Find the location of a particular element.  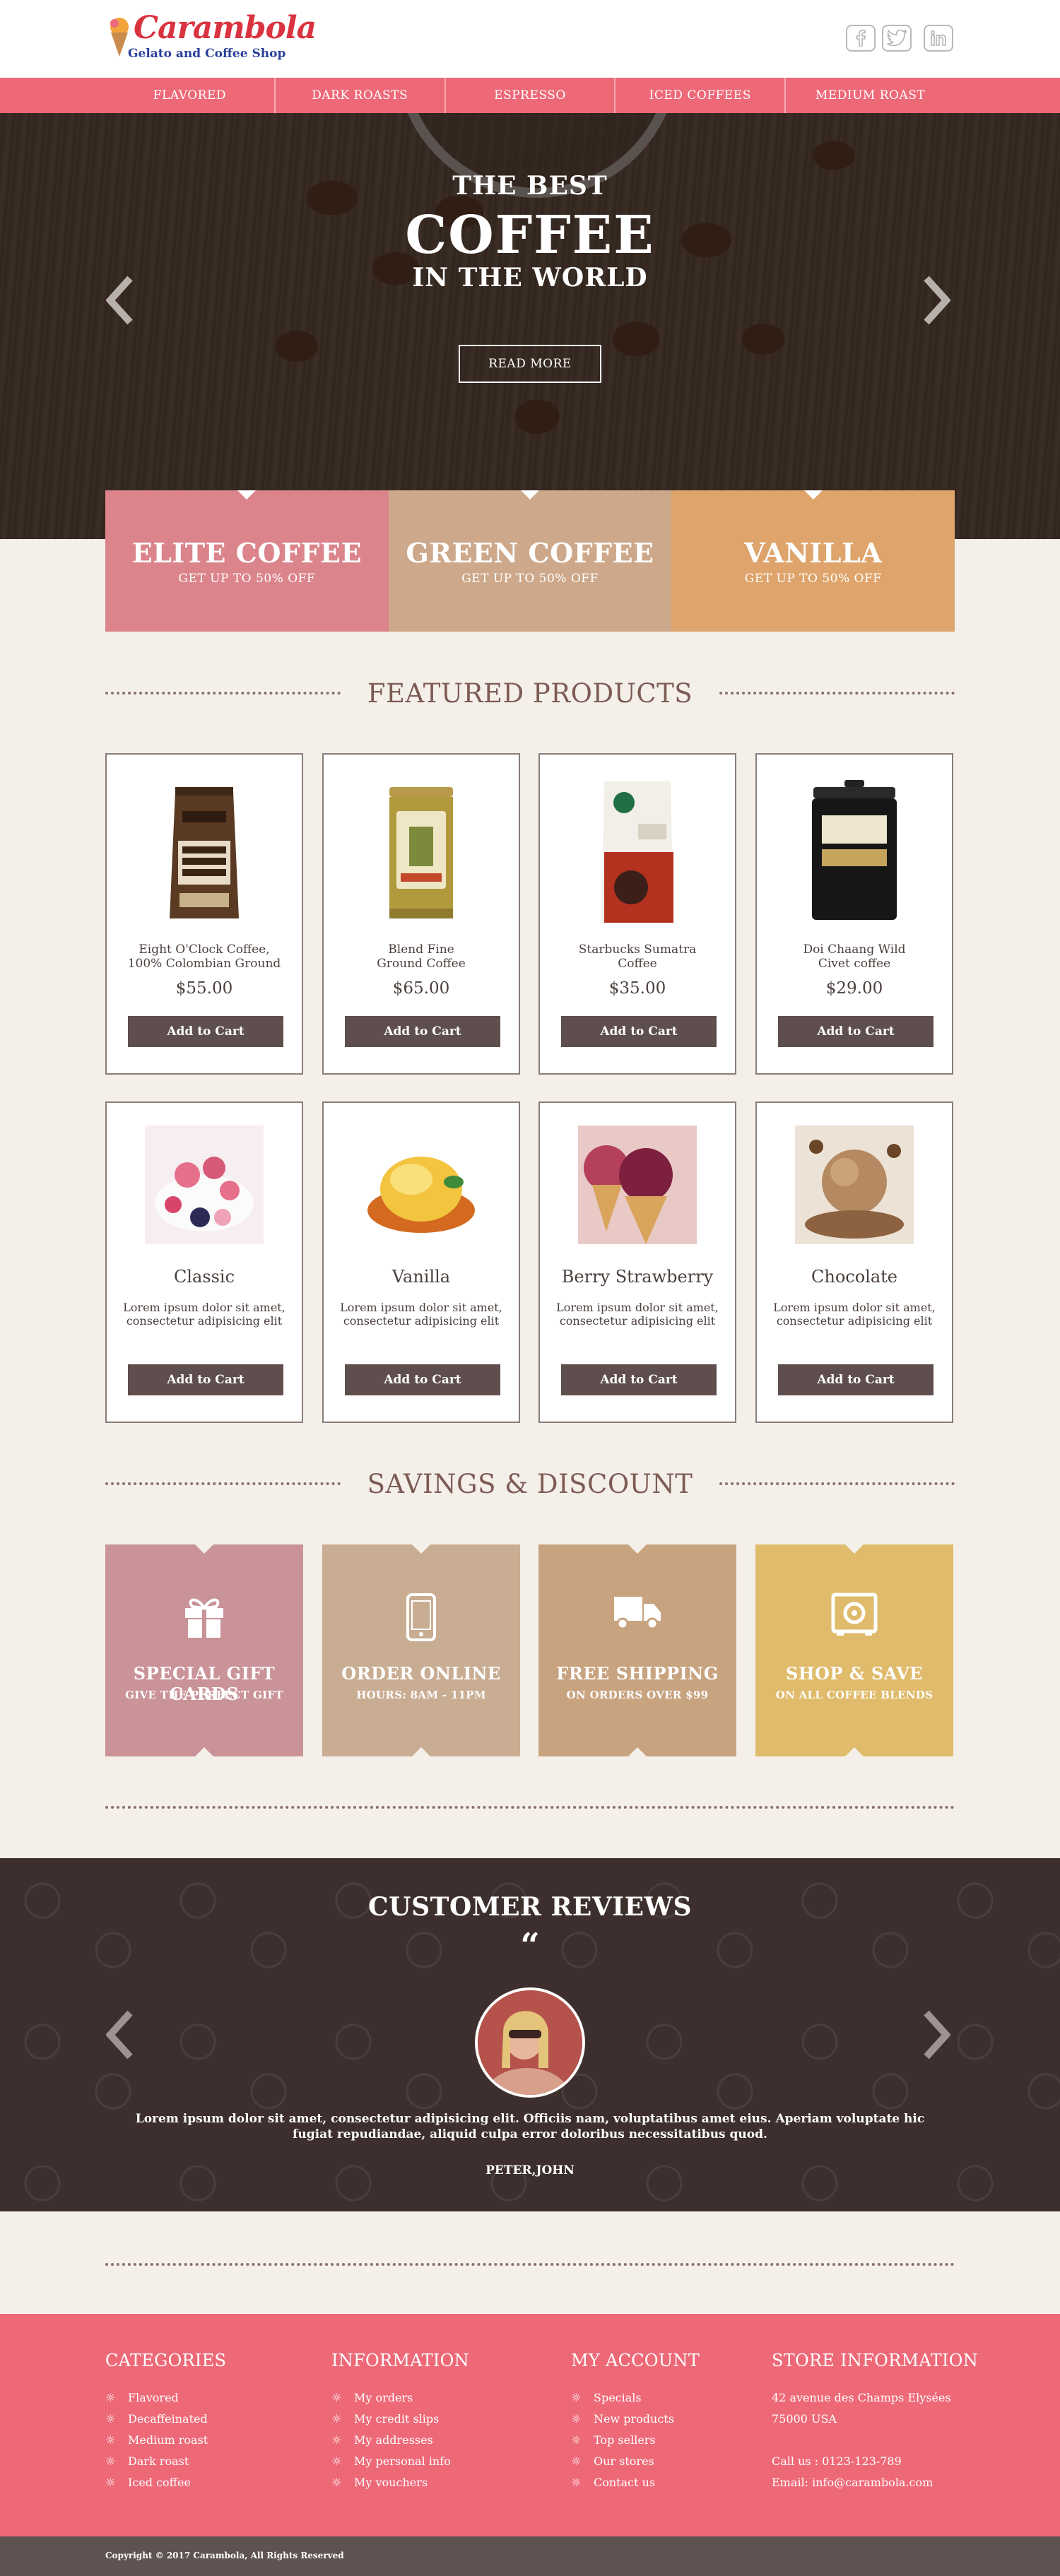

footer-link-label: My vouchers is located at coordinates (391, 2482).